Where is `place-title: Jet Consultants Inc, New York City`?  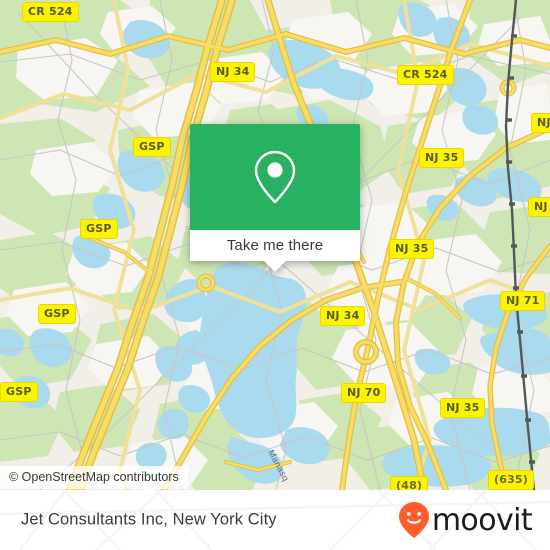 place-title: Jet Consultants Inc, New York City is located at coordinates (149, 519).